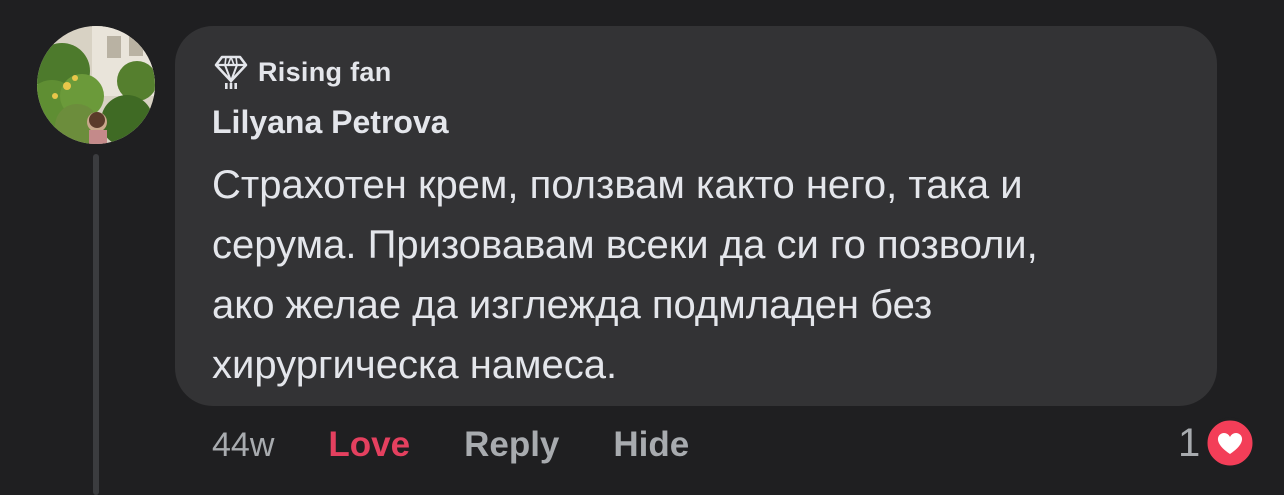 The image size is (1284, 495). Describe the element at coordinates (325, 71) in the screenshot. I see `badge-label: Rising fan` at that location.